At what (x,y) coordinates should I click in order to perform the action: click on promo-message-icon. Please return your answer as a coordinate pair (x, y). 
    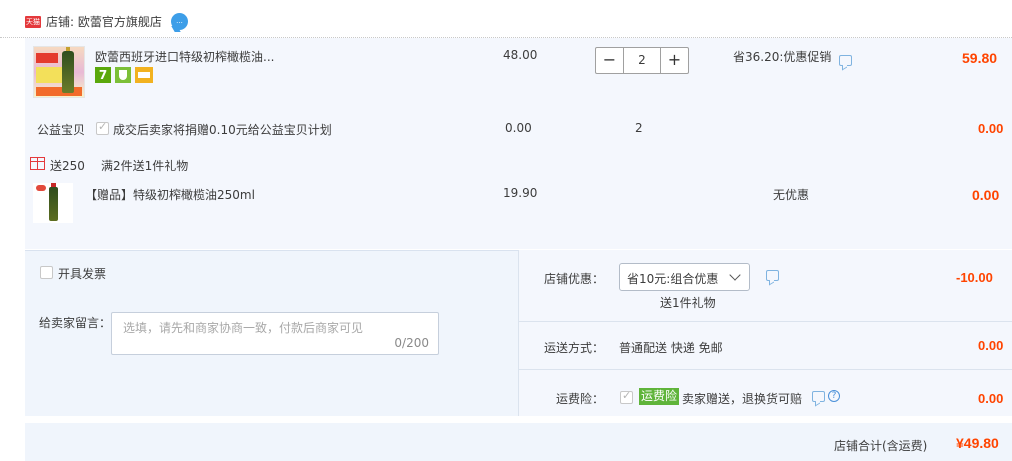
    Looking at the image, I should click on (845, 60).